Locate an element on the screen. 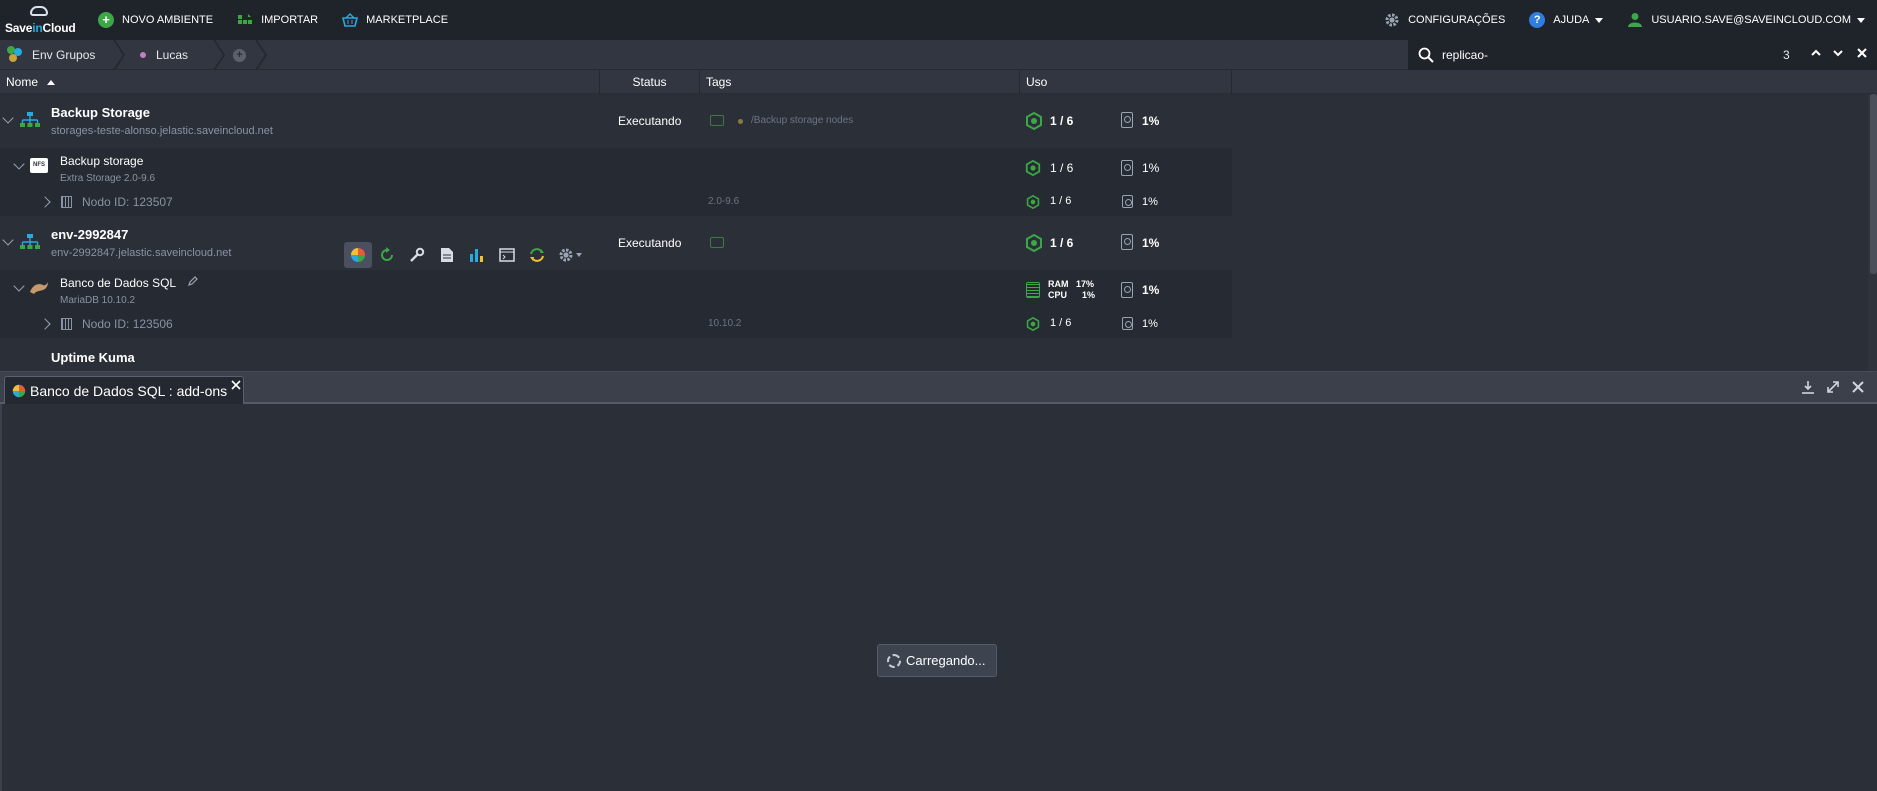 Image resolution: width=1877 pixels, height=791 pixels. saveincloud-logo: SaveinCloud is located at coordinates (43, 20).